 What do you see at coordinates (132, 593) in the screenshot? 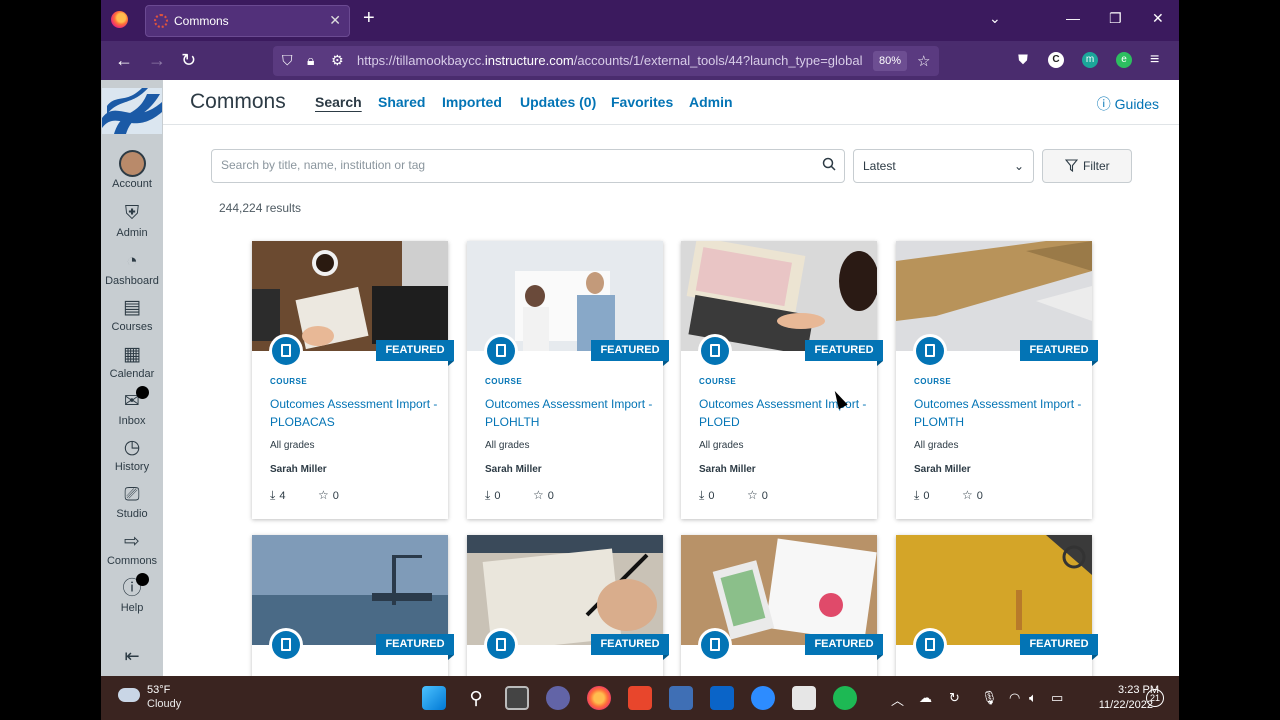
I see `sidebar-item-help: ⓘ Help` at bounding box center [132, 593].